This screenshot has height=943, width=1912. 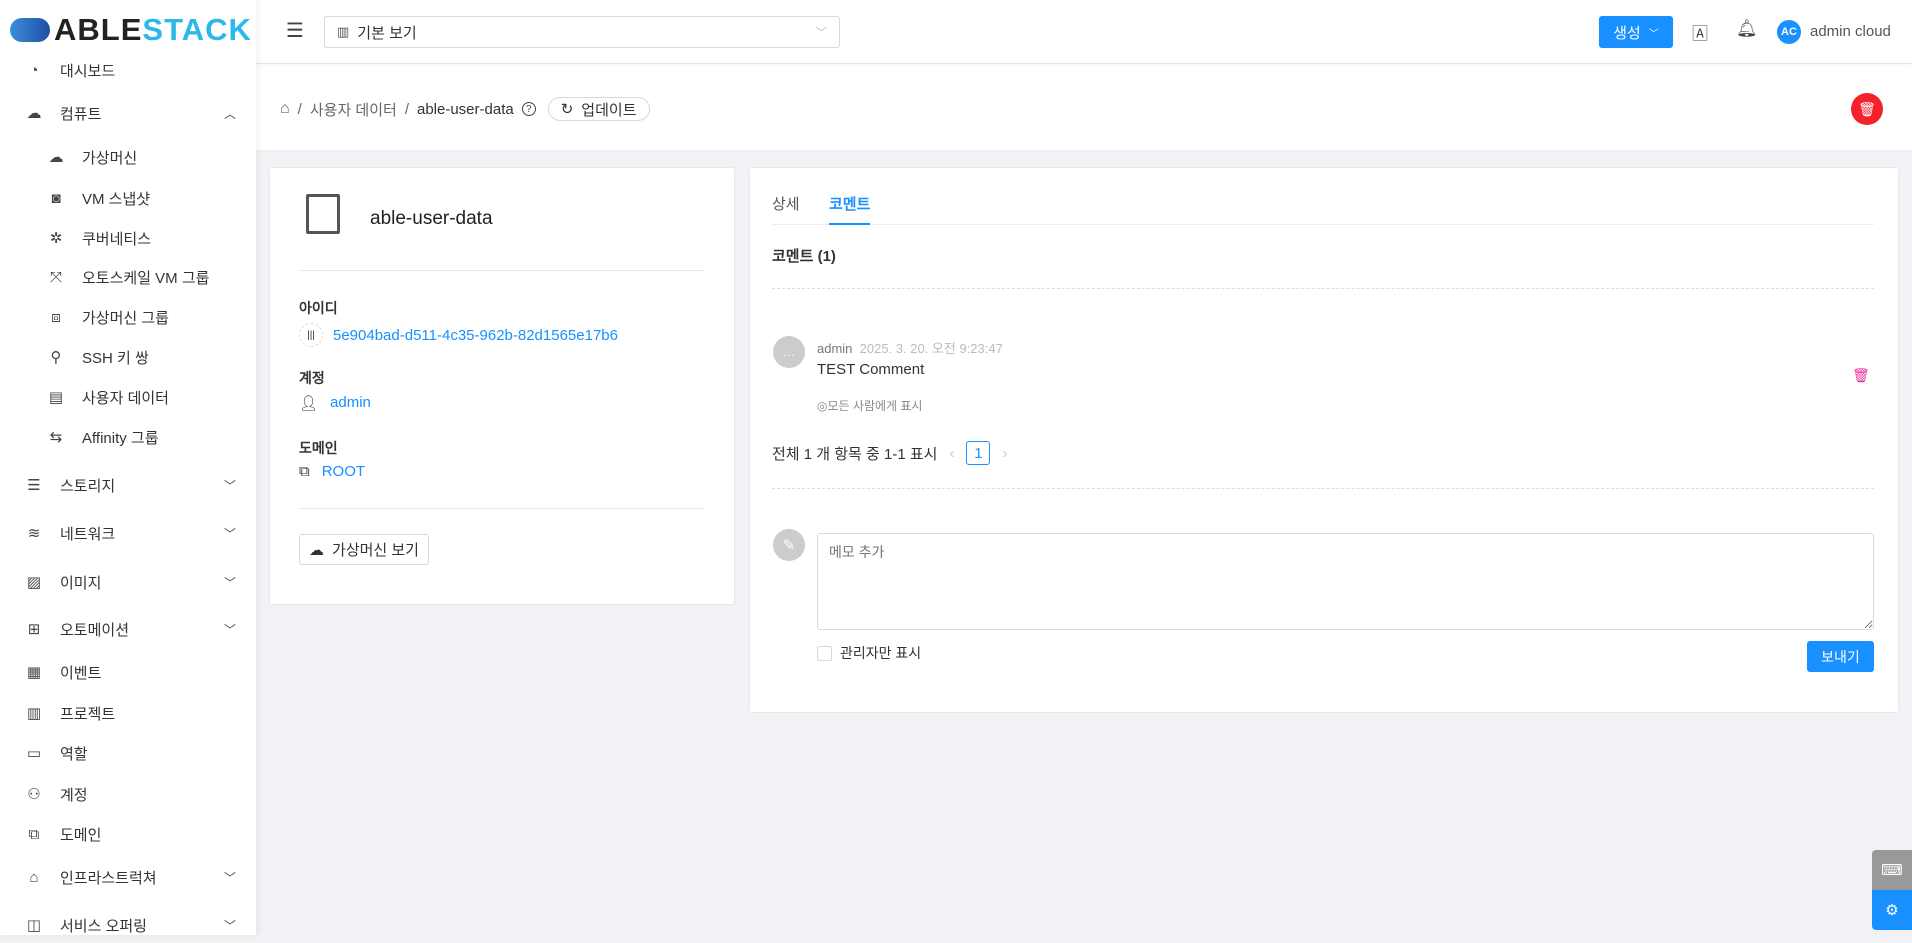 I want to click on settings-button: ⚙, so click(x=1892, y=910).